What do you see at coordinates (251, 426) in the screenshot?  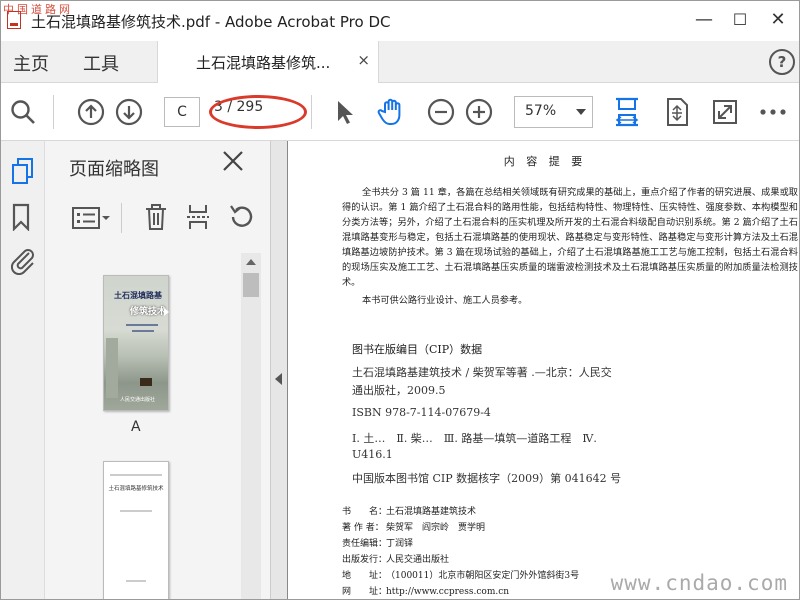 I see `thumbnail-scrollbar` at bounding box center [251, 426].